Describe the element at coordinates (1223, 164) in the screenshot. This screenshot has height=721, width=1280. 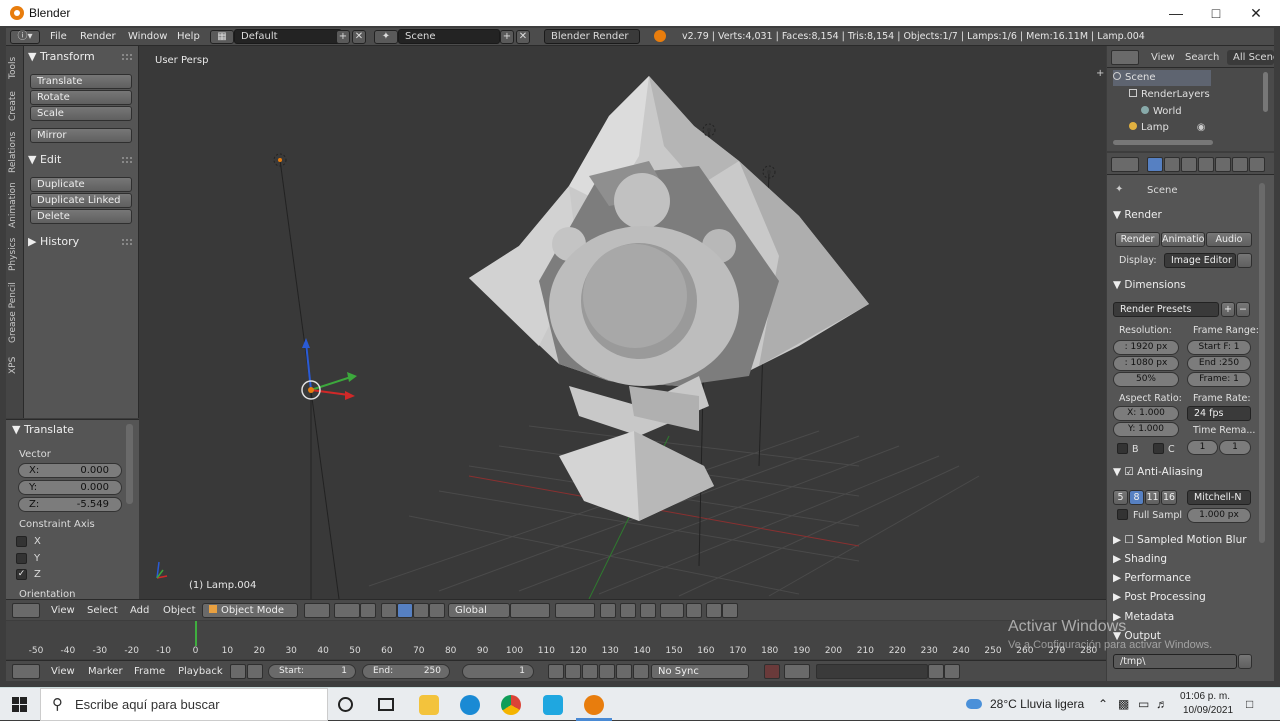
I see `object-tab-icon` at that location.